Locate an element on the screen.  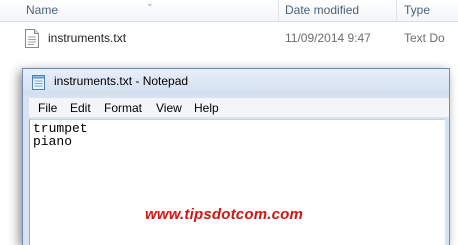
file-row-instruments: instruments.txt 11/09/2014 9:47 Text Do is located at coordinates (238, 39).